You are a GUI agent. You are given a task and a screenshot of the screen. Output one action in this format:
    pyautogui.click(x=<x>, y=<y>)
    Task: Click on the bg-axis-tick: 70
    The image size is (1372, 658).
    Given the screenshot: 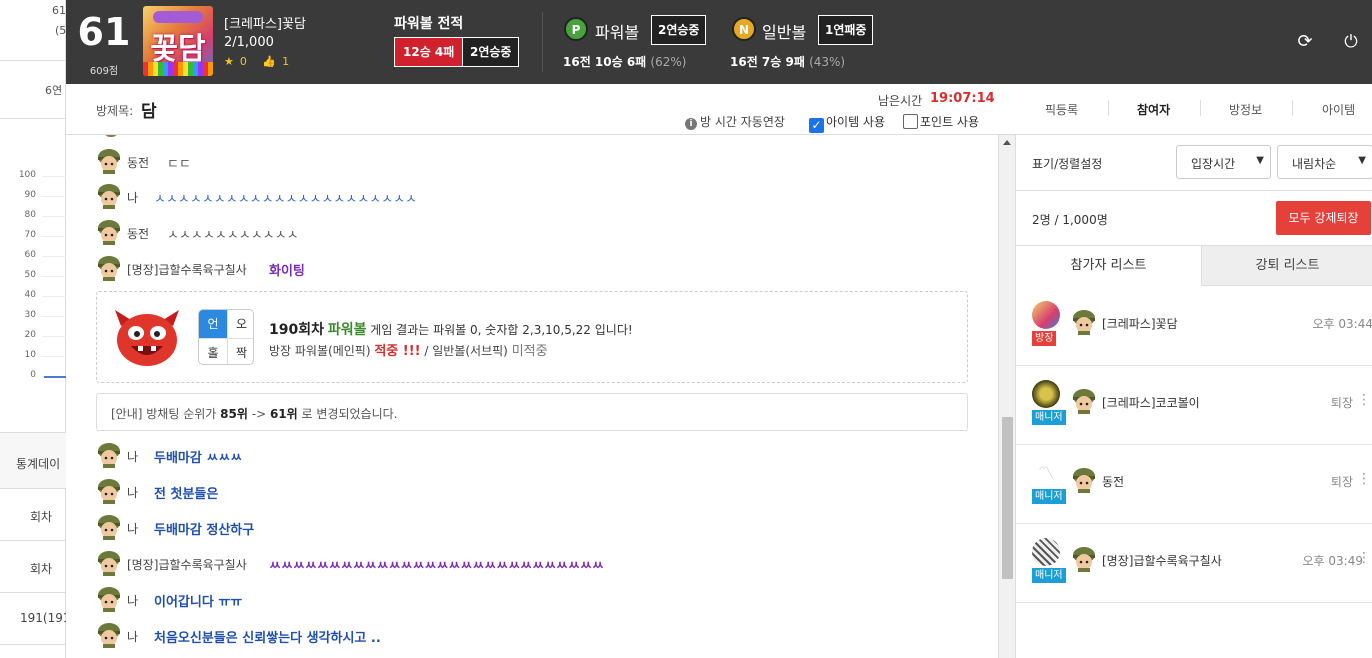 What is the action you would take?
    pyautogui.click(x=30, y=235)
    